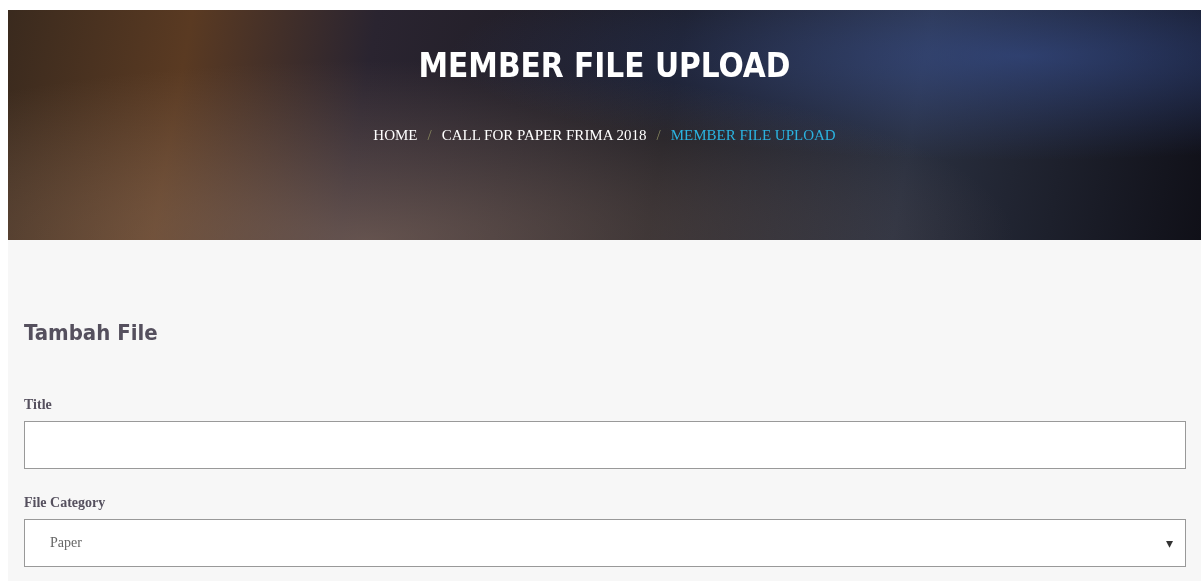  I want to click on input-field, so click(605, 445).